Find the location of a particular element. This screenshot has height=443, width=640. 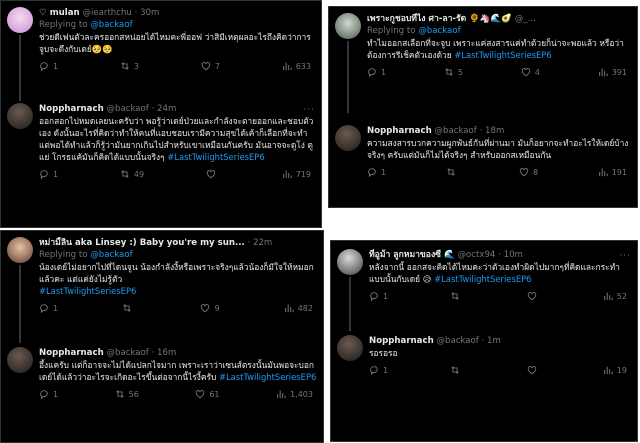

timestamp: 1m is located at coordinates (494, 341).